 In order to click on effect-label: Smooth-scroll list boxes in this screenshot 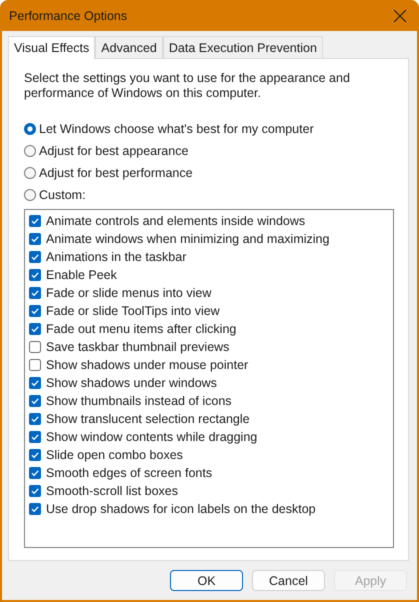, I will do `click(112, 491)`.